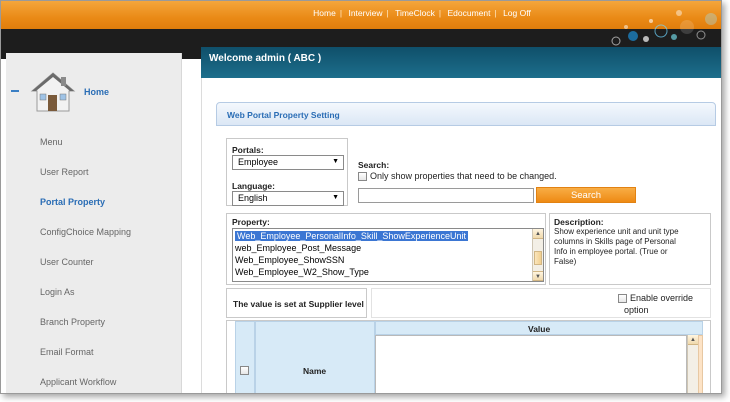 The height and width of the screenshot is (402, 730). Describe the element at coordinates (692, 364) in the screenshot. I see `value-scrollbar: ▲` at that location.